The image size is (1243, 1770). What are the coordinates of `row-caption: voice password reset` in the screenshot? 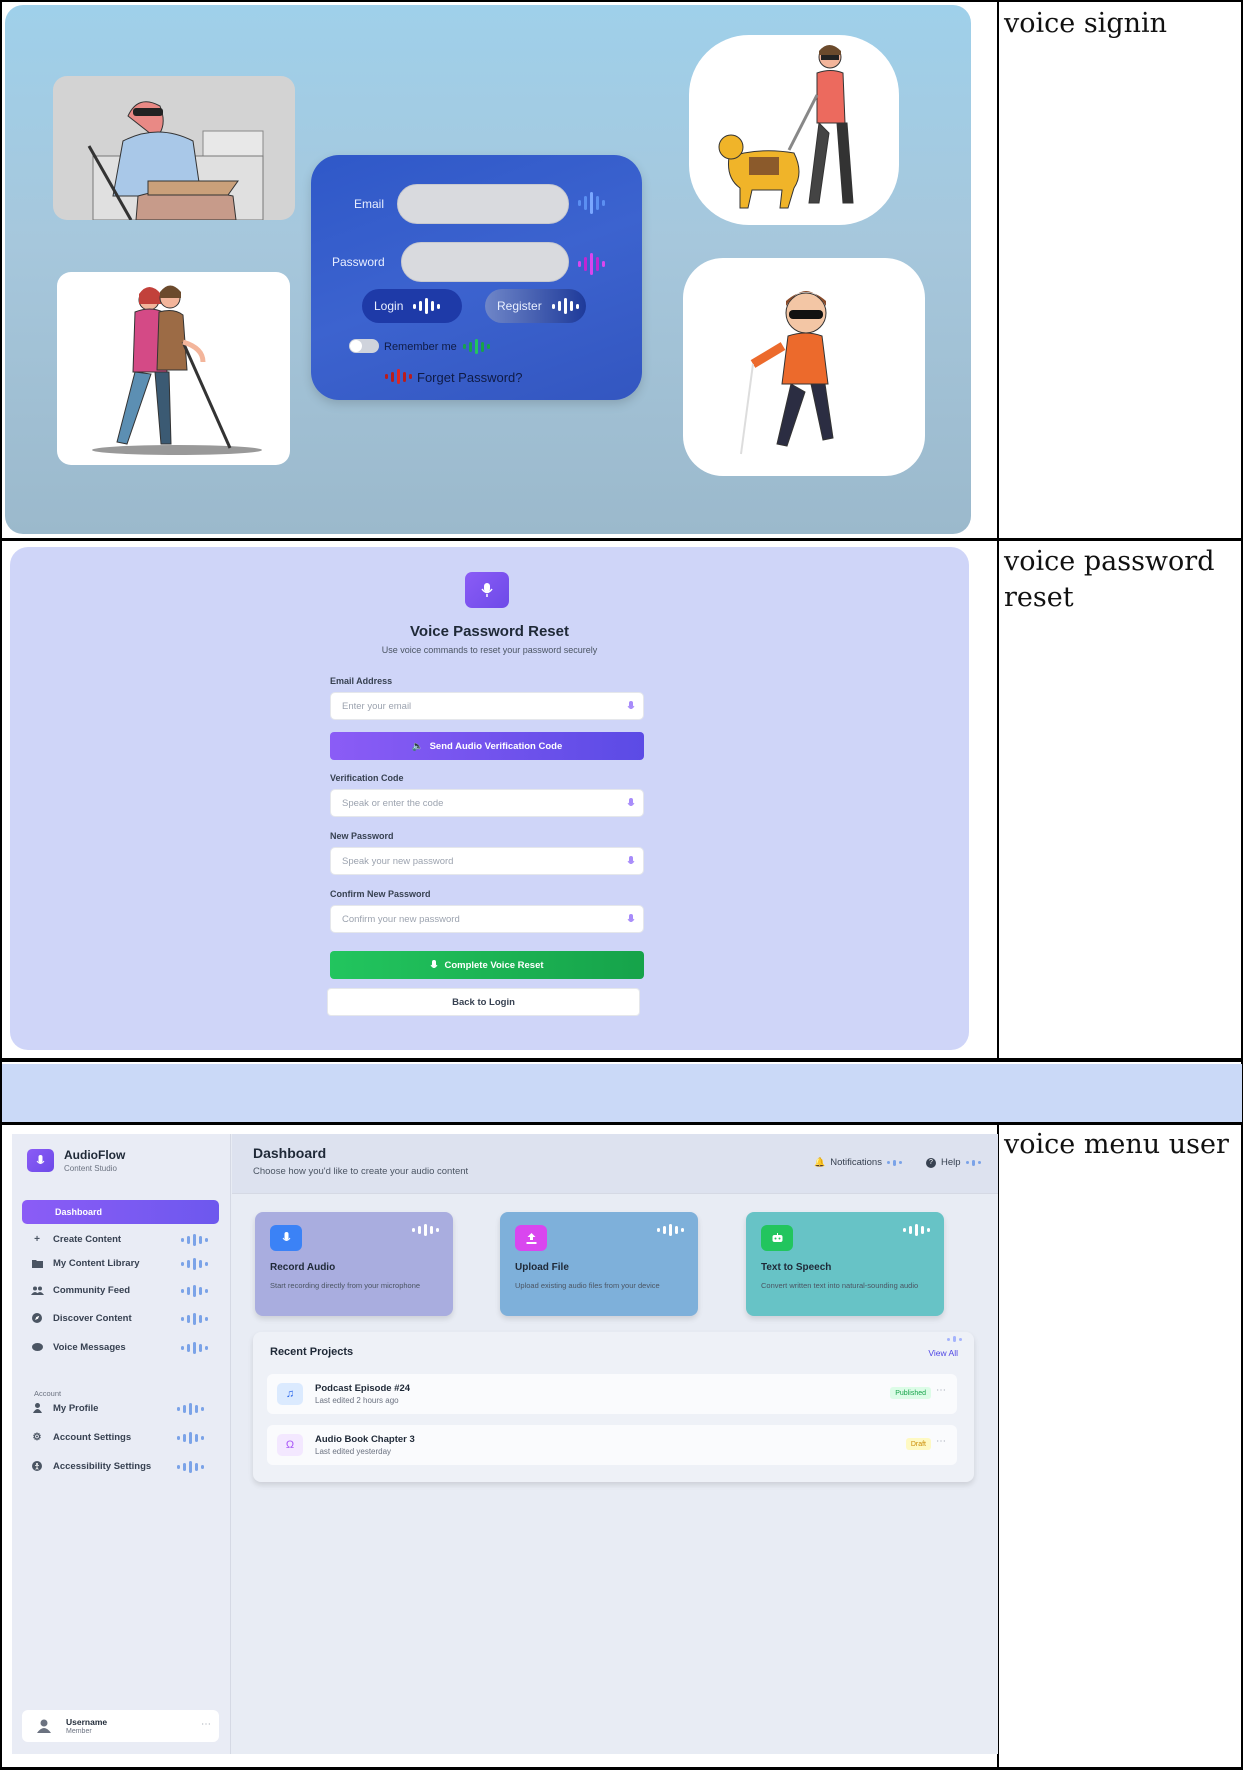 It's located at (1109, 579).